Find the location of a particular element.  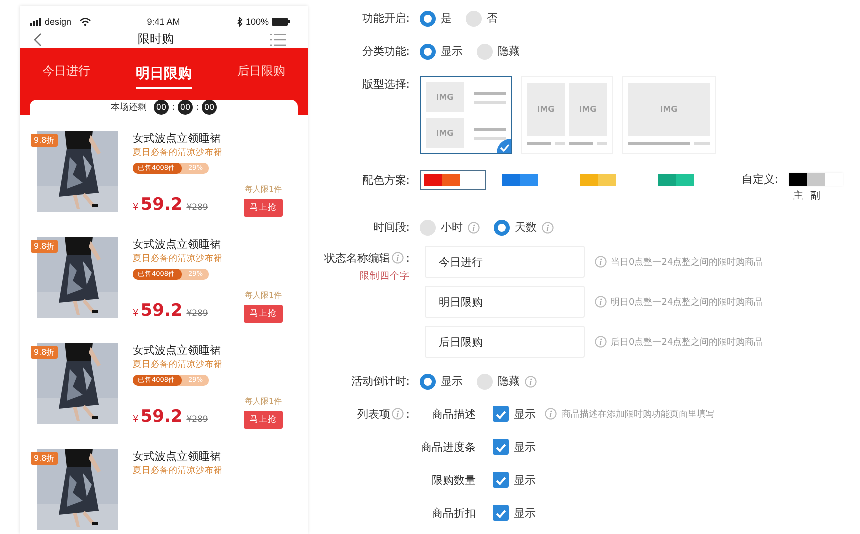

page-title: 限时购 is located at coordinates (156, 39).